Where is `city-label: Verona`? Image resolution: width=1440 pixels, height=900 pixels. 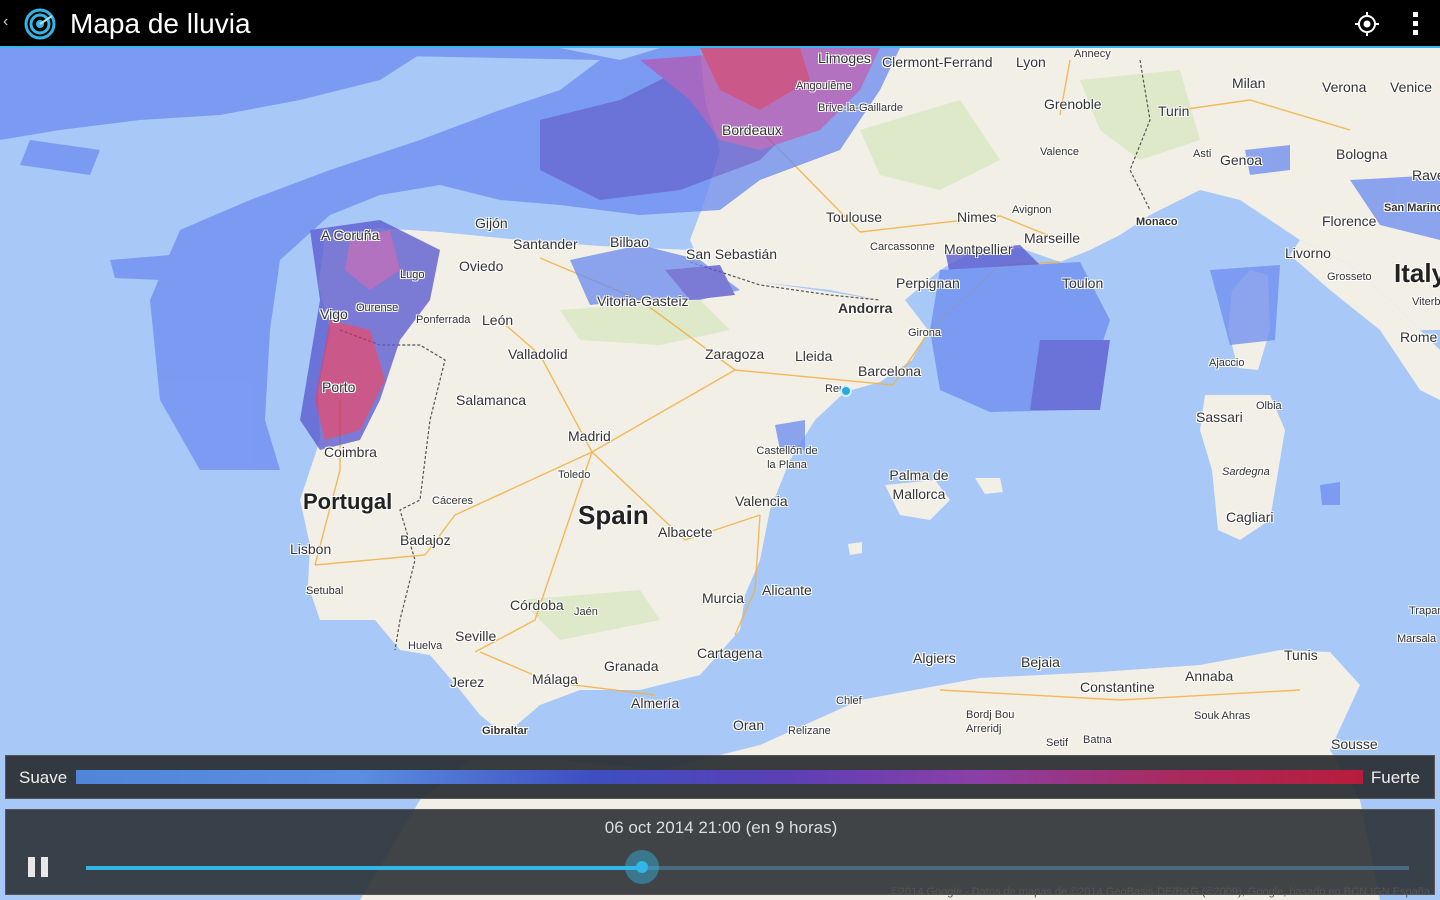 city-label: Verona is located at coordinates (1344, 87).